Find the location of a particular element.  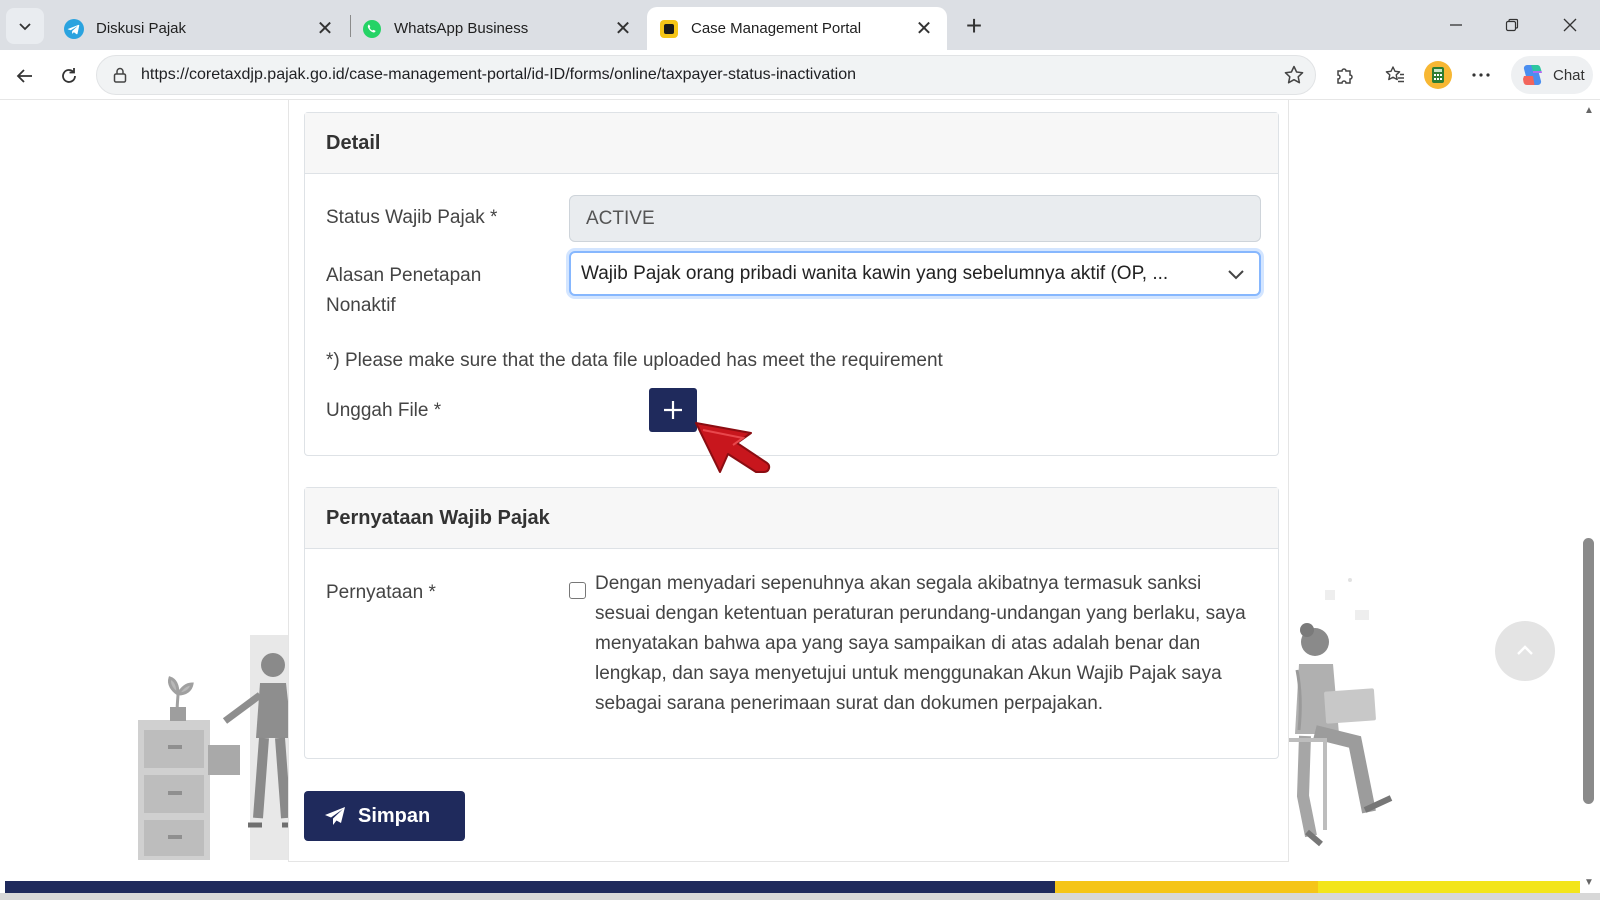

extensions-button is located at coordinates (1345, 75).